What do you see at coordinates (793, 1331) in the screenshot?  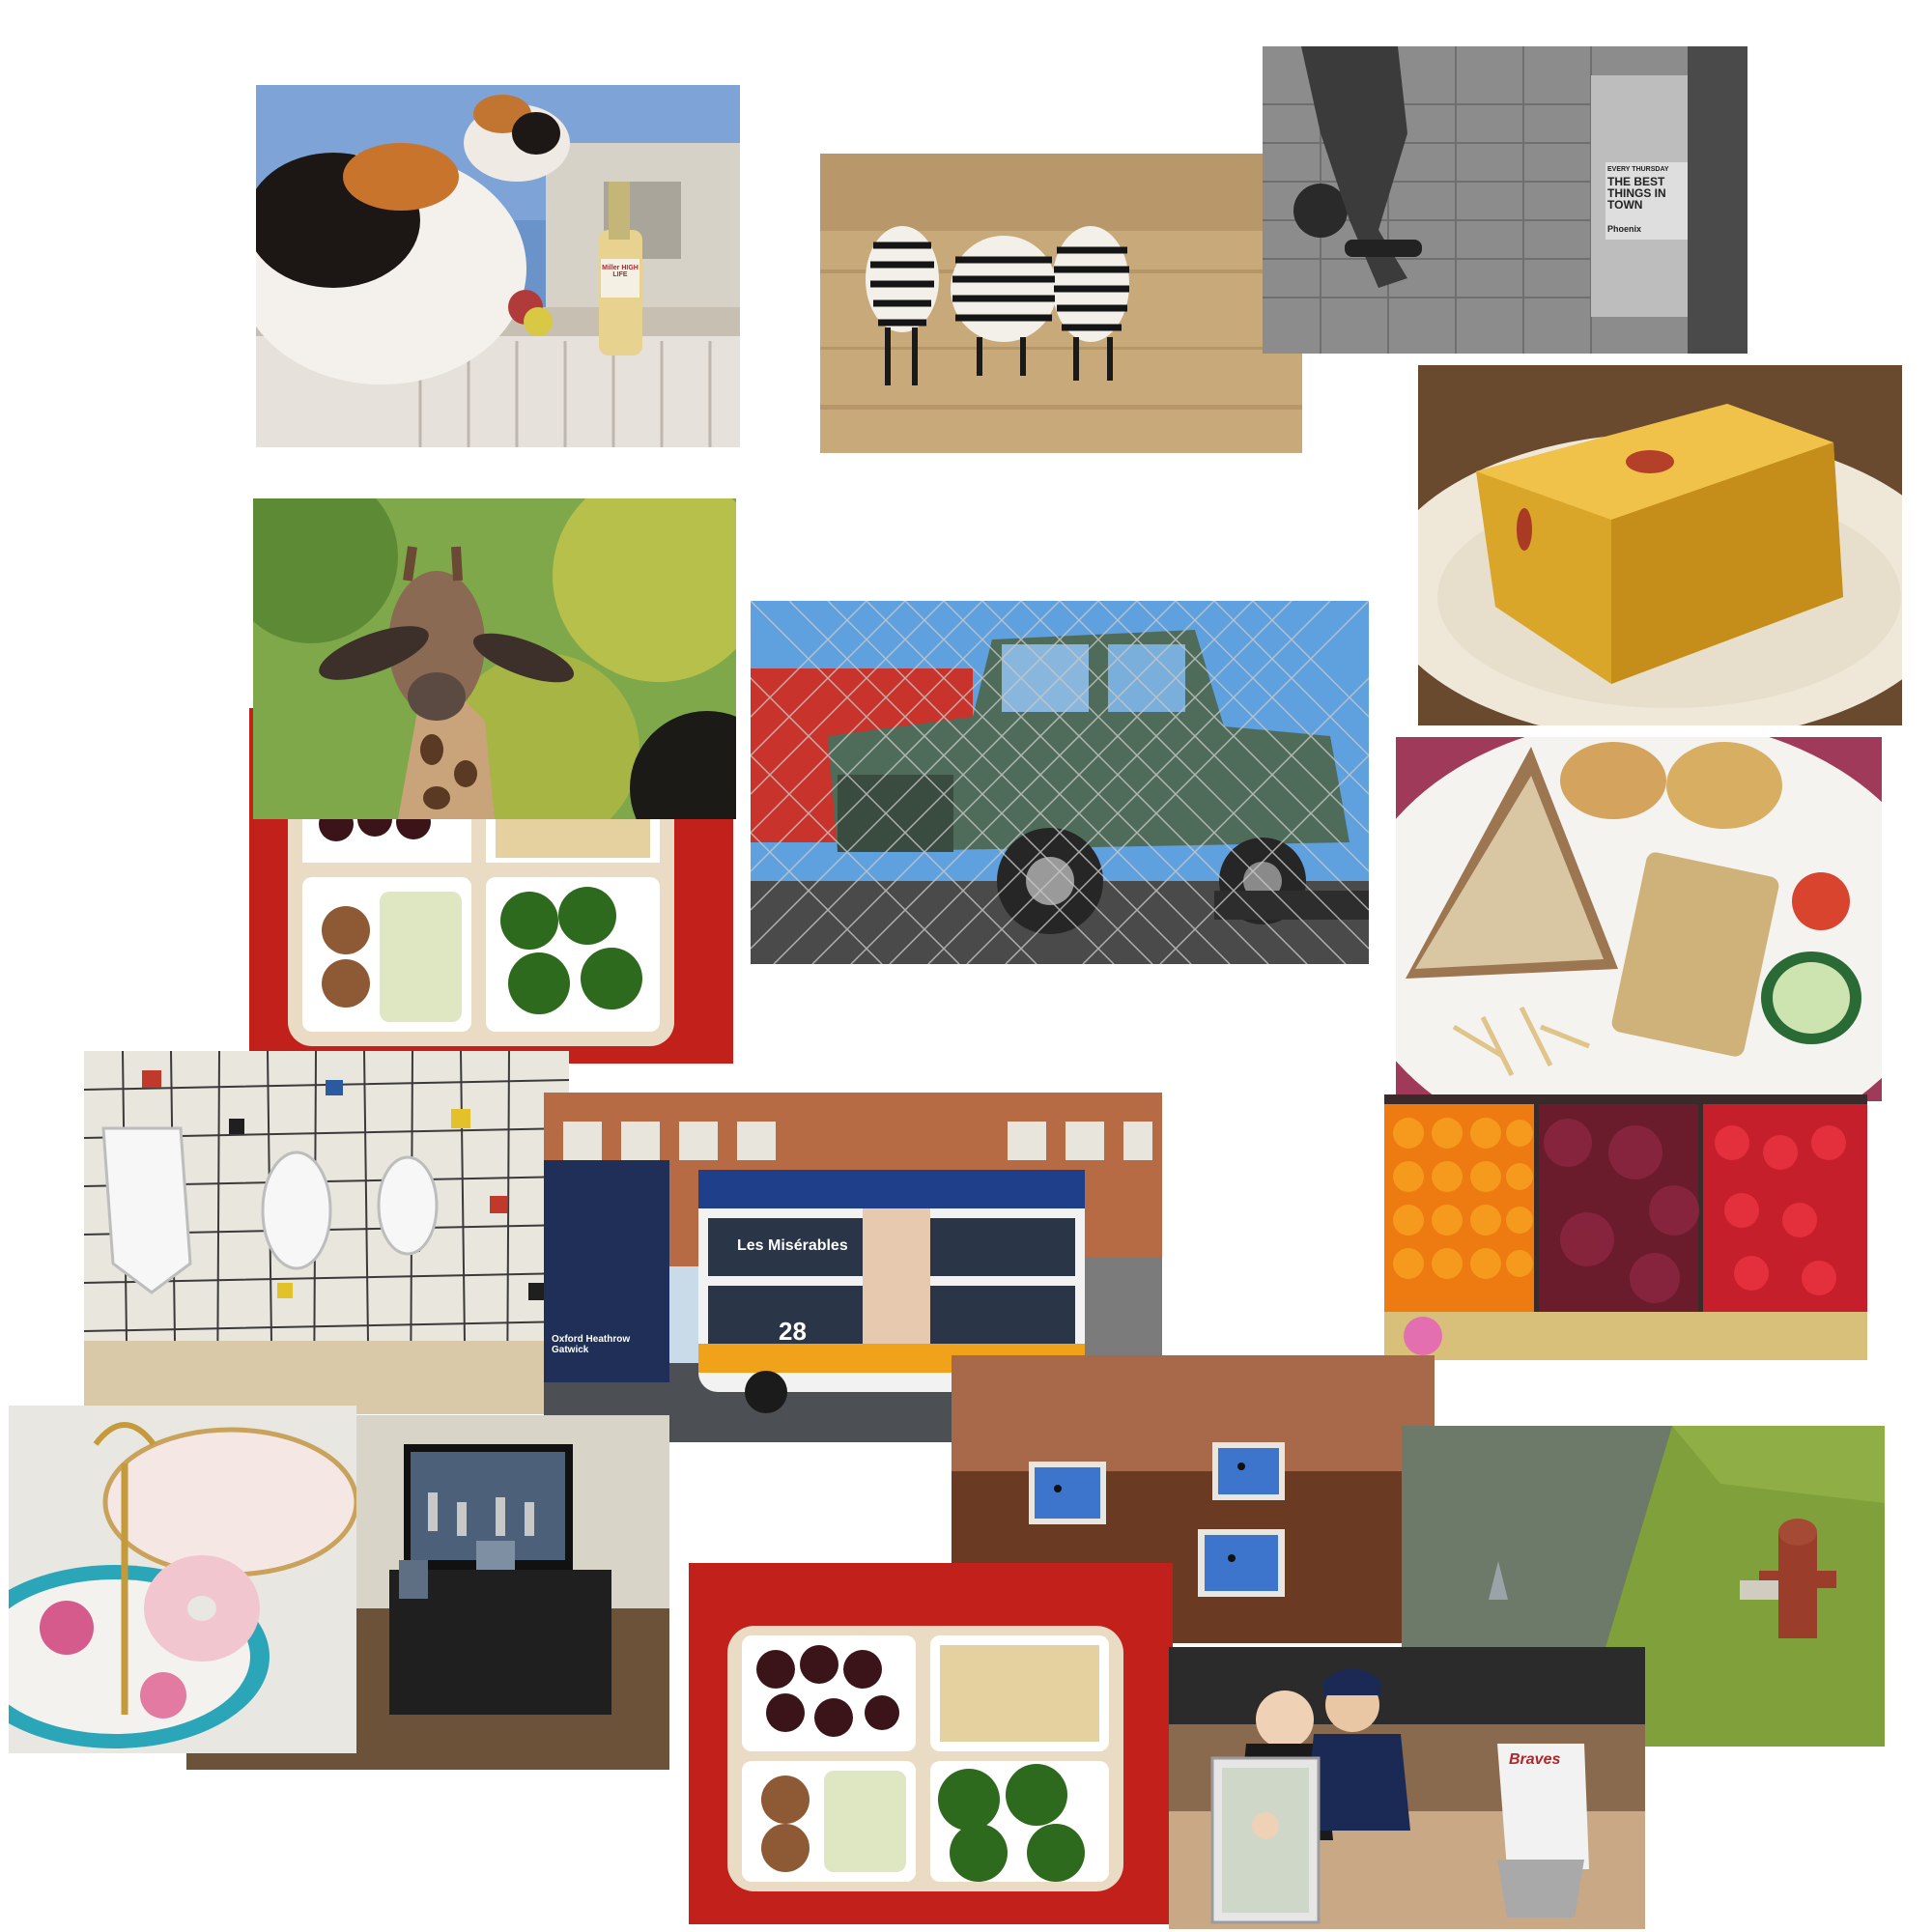 I see `bus-route-number: 28` at bounding box center [793, 1331].